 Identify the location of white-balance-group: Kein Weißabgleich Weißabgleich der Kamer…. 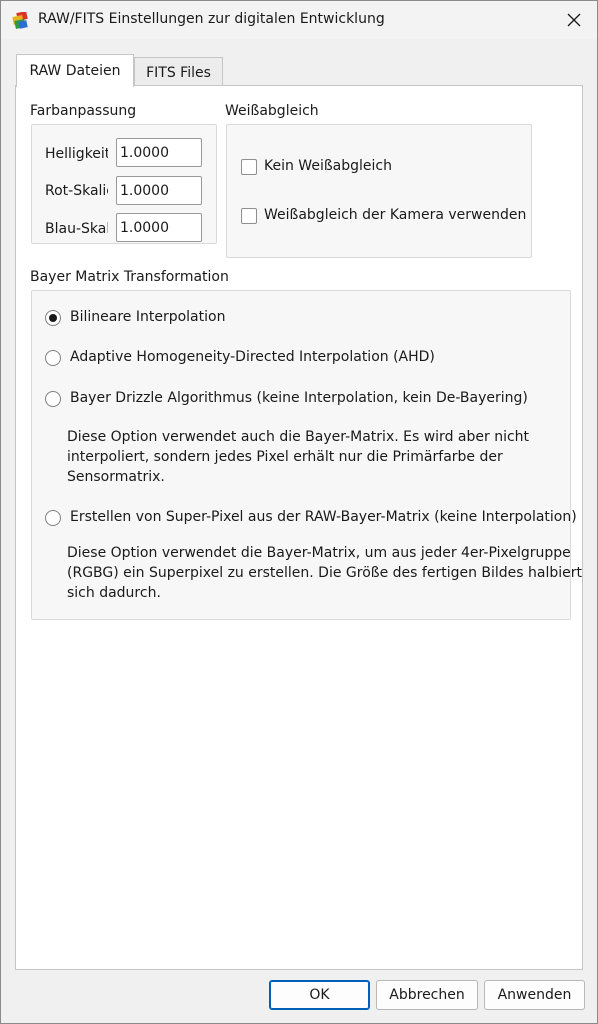
(379, 191).